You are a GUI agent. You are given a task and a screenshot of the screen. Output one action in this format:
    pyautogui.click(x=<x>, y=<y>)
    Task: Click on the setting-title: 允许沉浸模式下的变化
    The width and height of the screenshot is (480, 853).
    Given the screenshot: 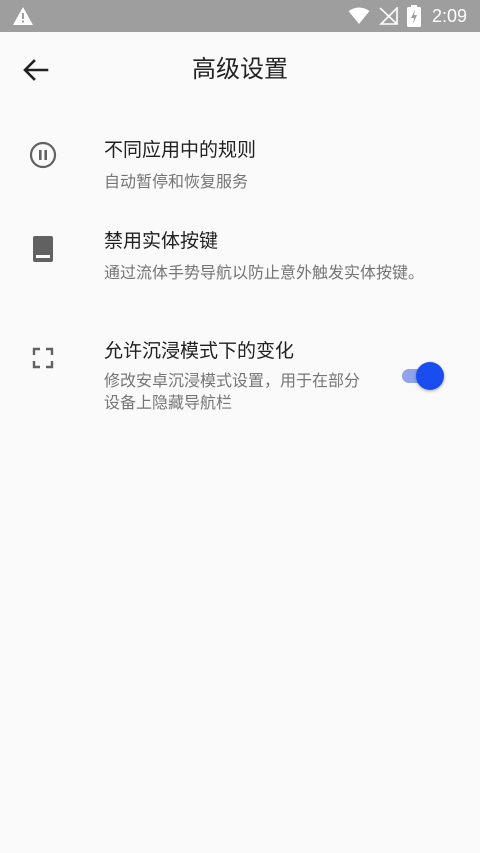 What is the action you would take?
    pyautogui.click(x=199, y=351)
    